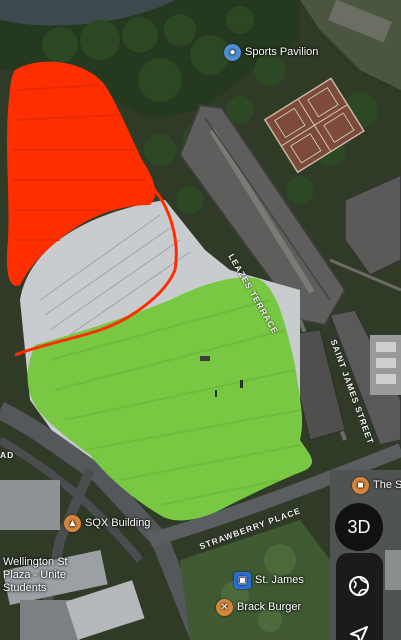 The image size is (401, 640). I want to click on label-brack-burger: ✕ Brack Burger, so click(258, 607).